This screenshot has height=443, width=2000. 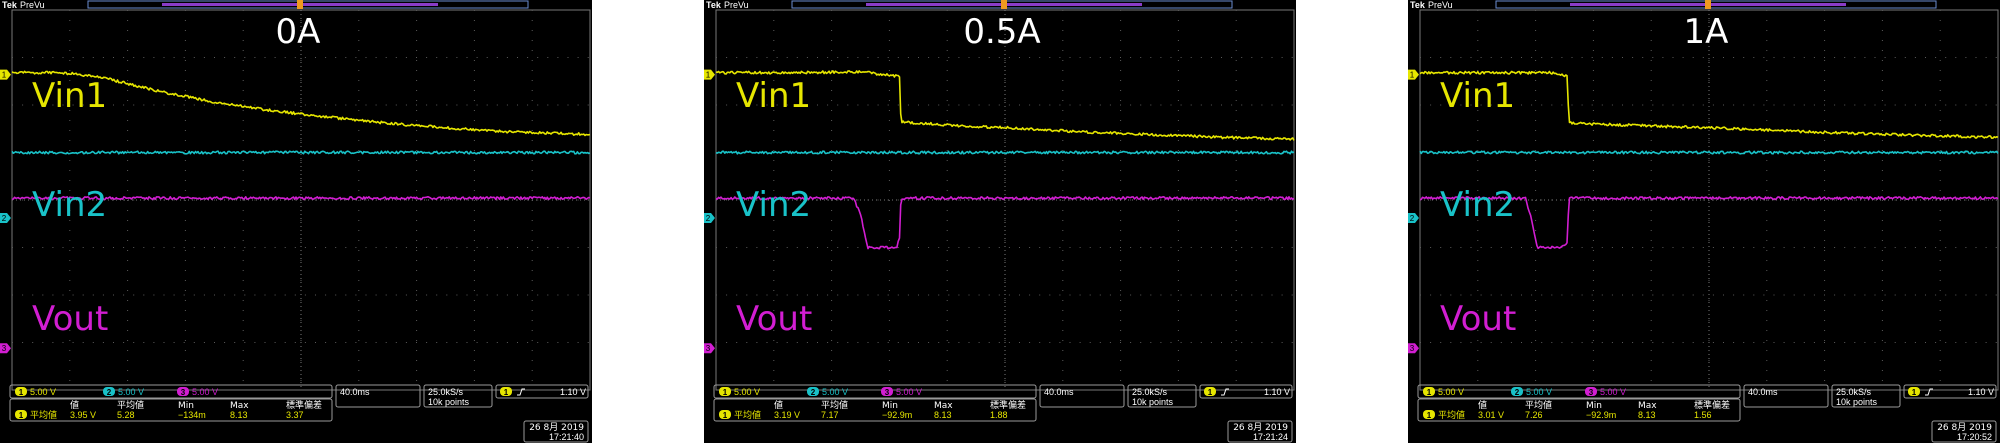 I want to click on measurement-value: 1.88, so click(x=999, y=415).